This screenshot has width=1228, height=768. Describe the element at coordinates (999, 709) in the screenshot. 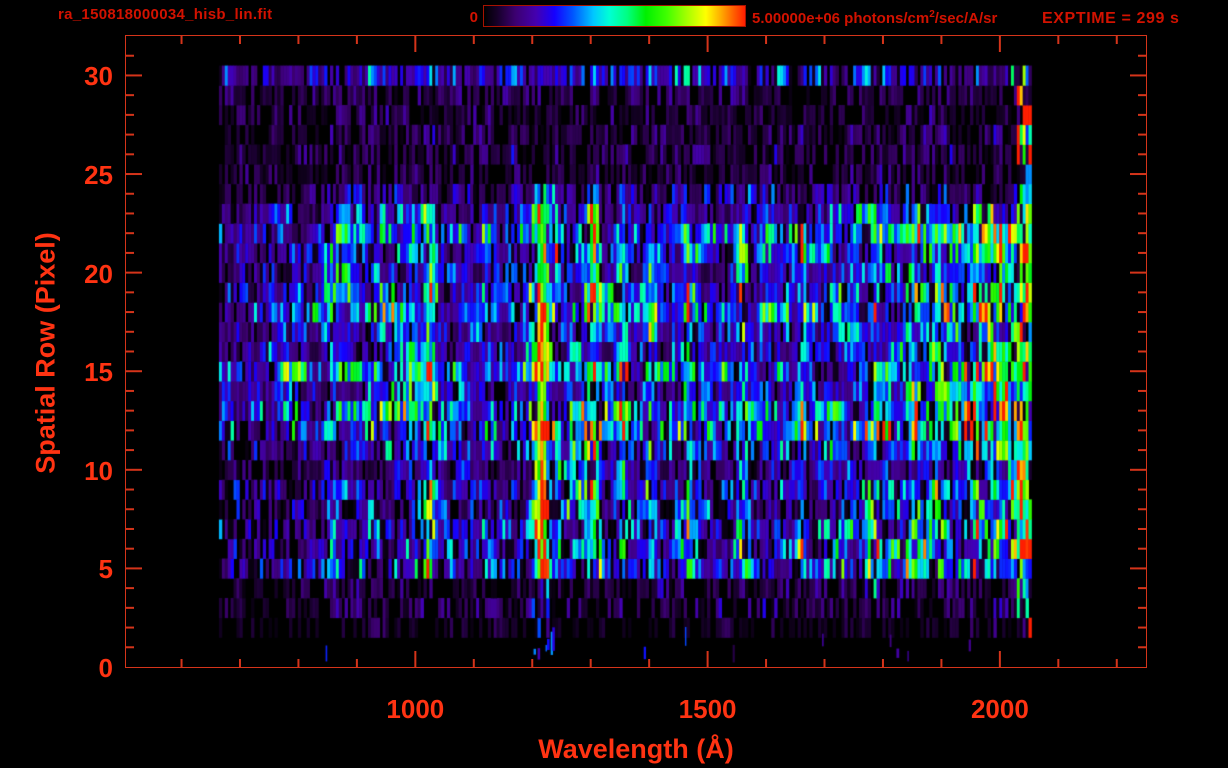

I see `x-tick-label: 2000` at that location.